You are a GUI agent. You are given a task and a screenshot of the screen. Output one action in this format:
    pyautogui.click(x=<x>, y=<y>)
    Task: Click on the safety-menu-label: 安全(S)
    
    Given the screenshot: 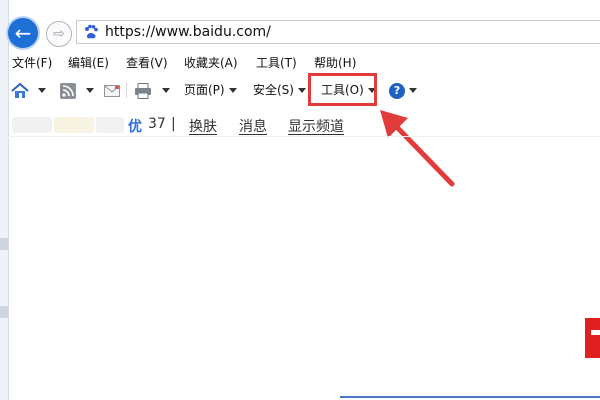 What is the action you would take?
    pyautogui.click(x=273, y=90)
    